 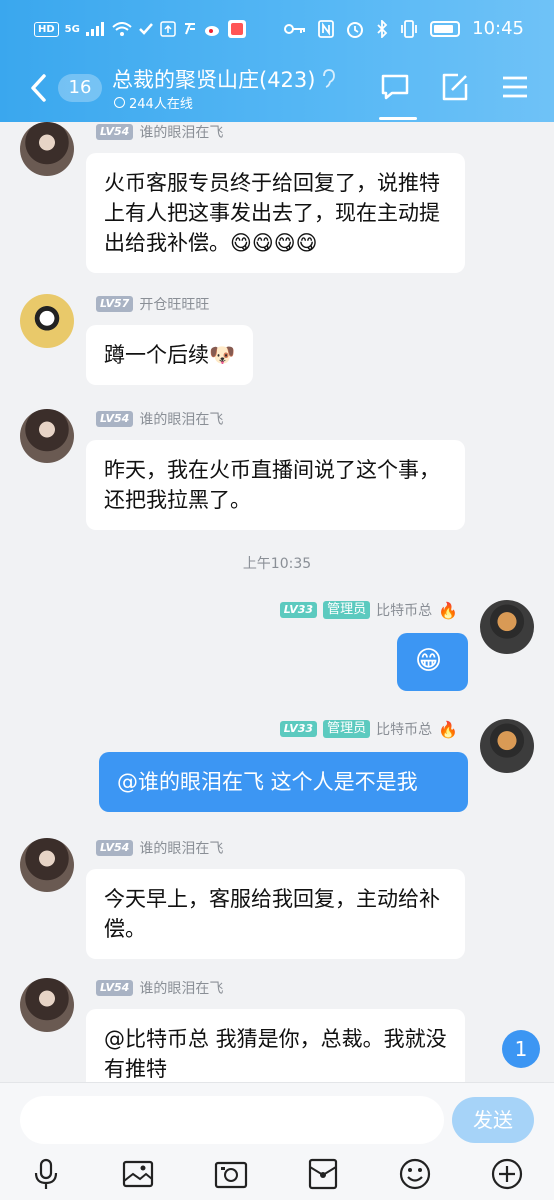 I want to click on nav-bar: 16 总裁的聚贤山庄(423) 244人在线, so click(x=277, y=91).